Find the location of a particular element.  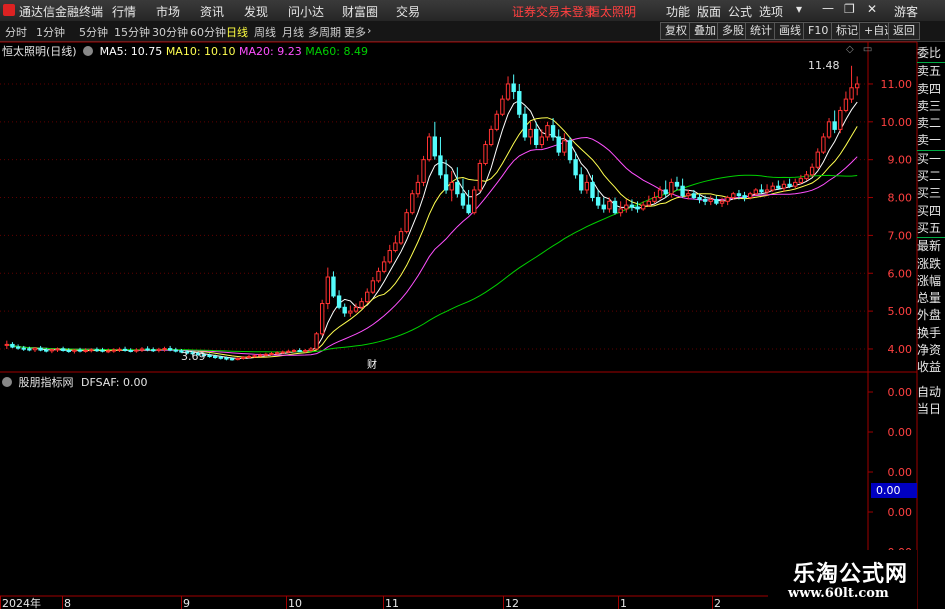

expand-icon: ▭ is located at coordinates (867, 49).